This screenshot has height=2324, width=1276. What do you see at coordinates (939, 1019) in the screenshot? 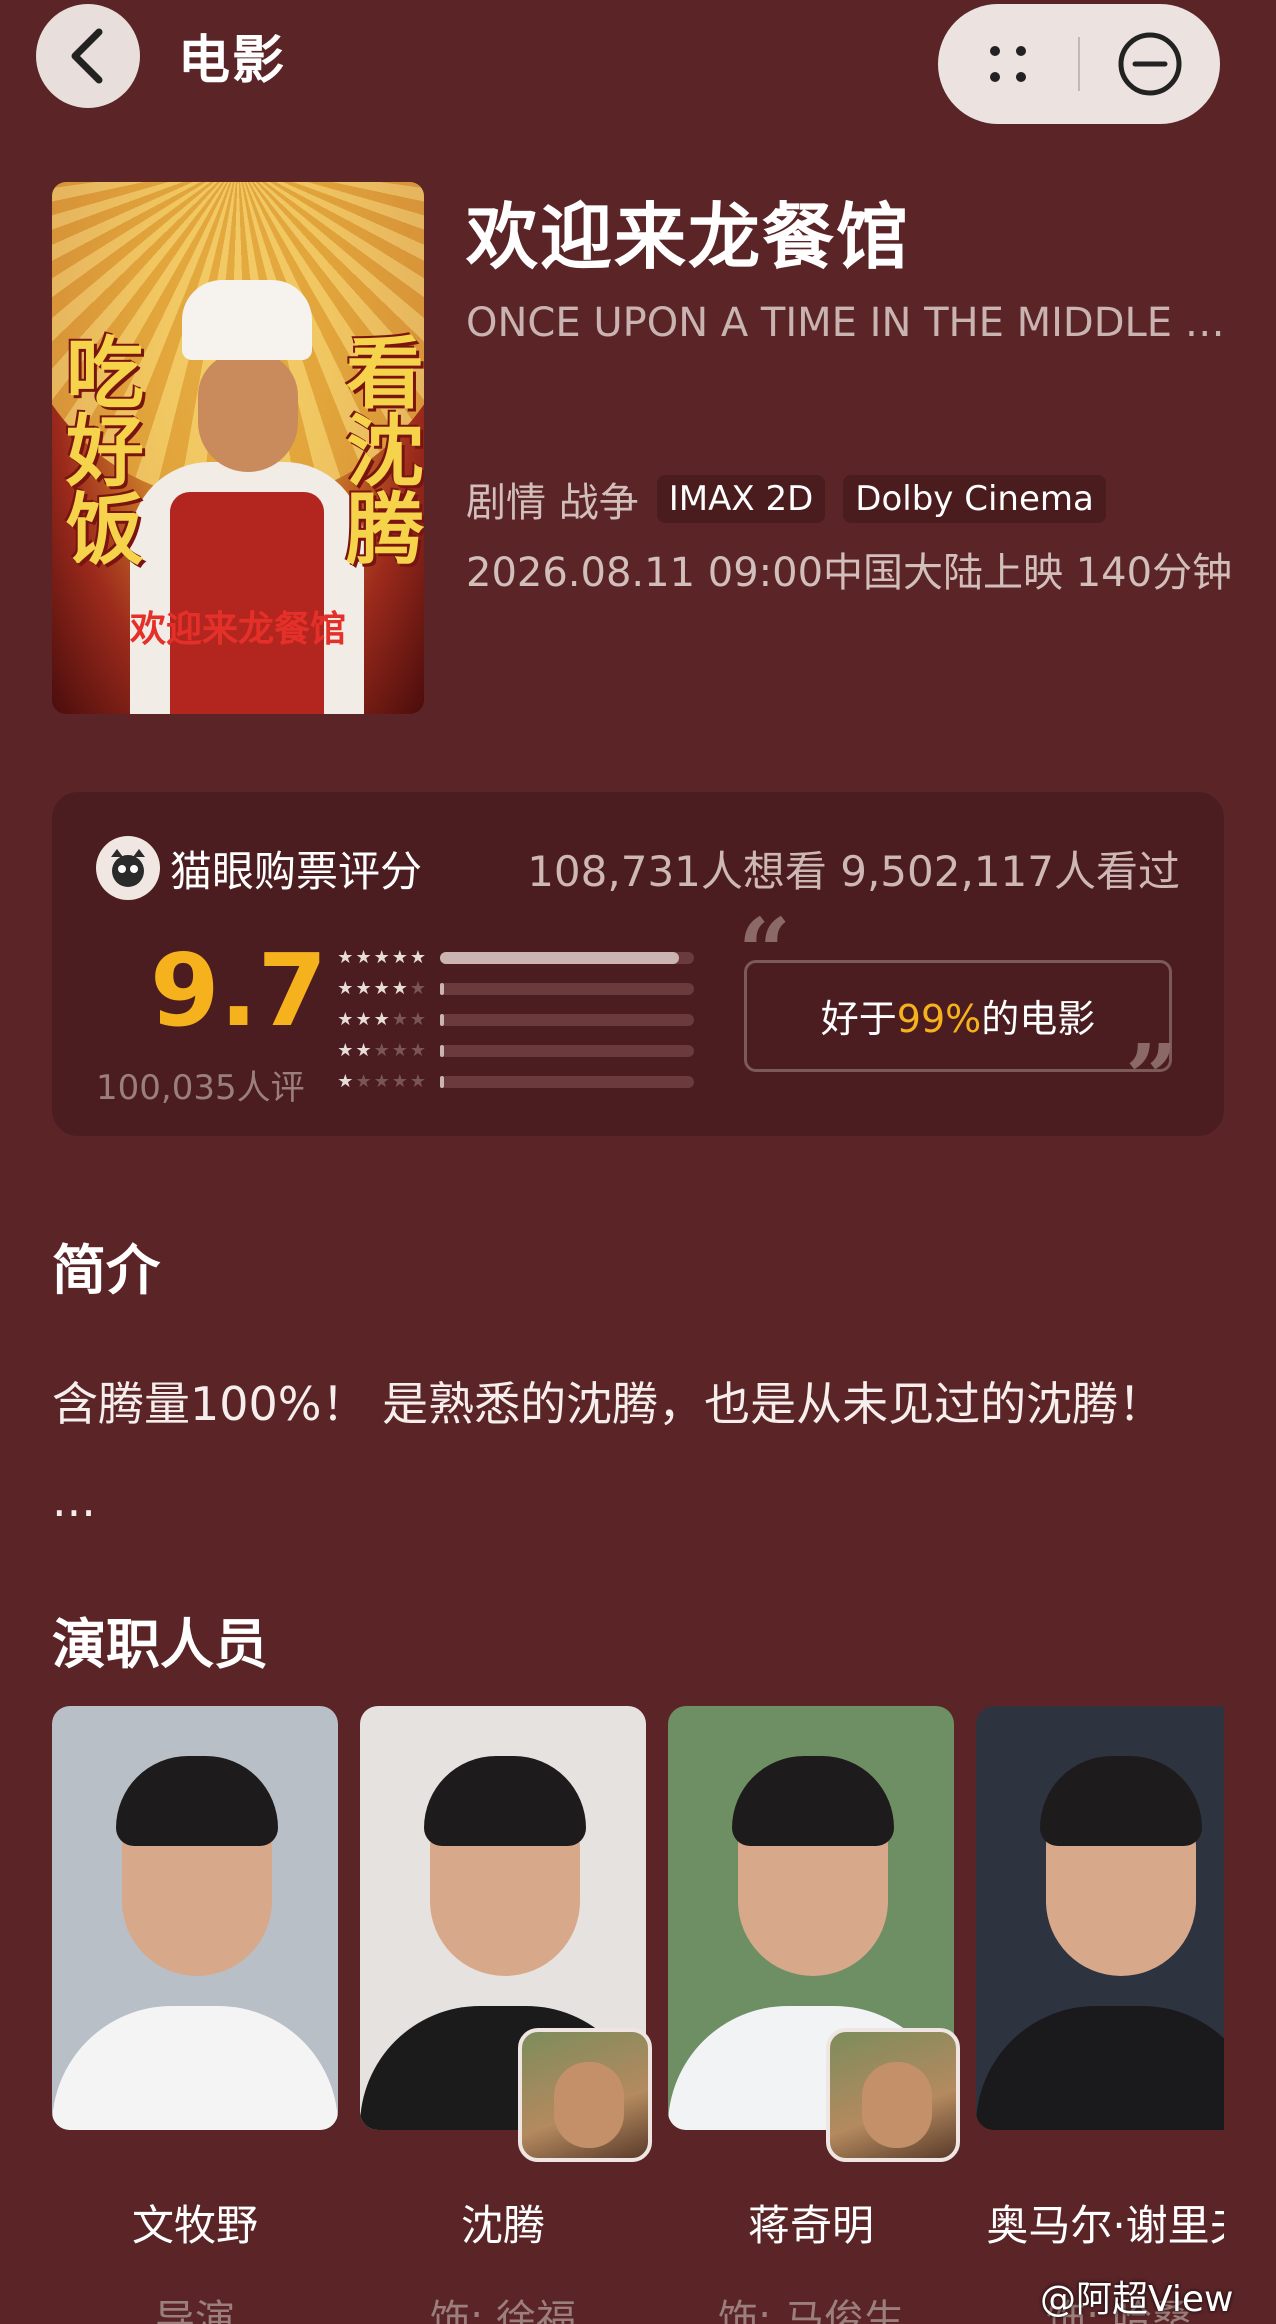
I see `ranking-percent: 99%` at bounding box center [939, 1019].